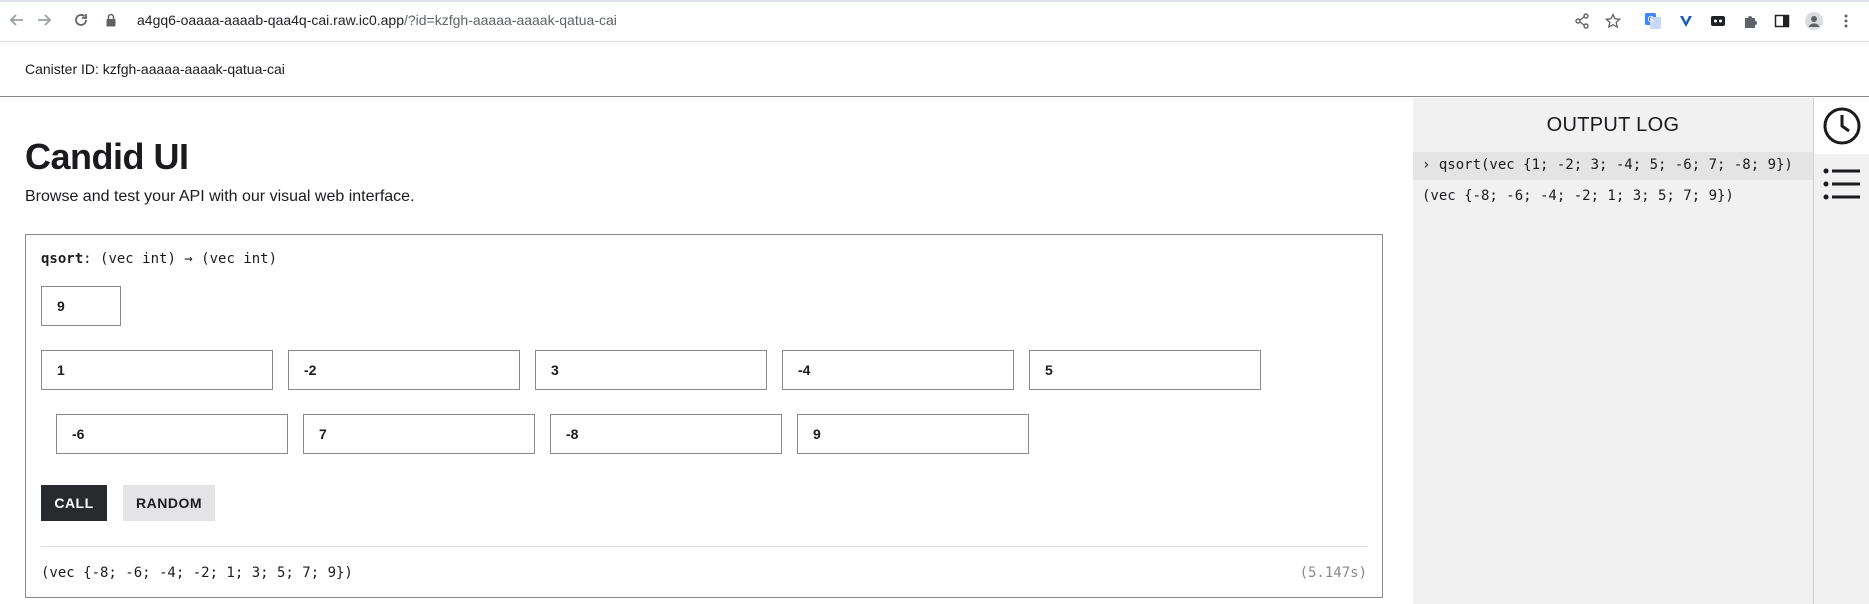 The height and width of the screenshot is (604, 1869). What do you see at coordinates (107, 156) in the screenshot?
I see `page-title: Candid UI` at bounding box center [107, 156].